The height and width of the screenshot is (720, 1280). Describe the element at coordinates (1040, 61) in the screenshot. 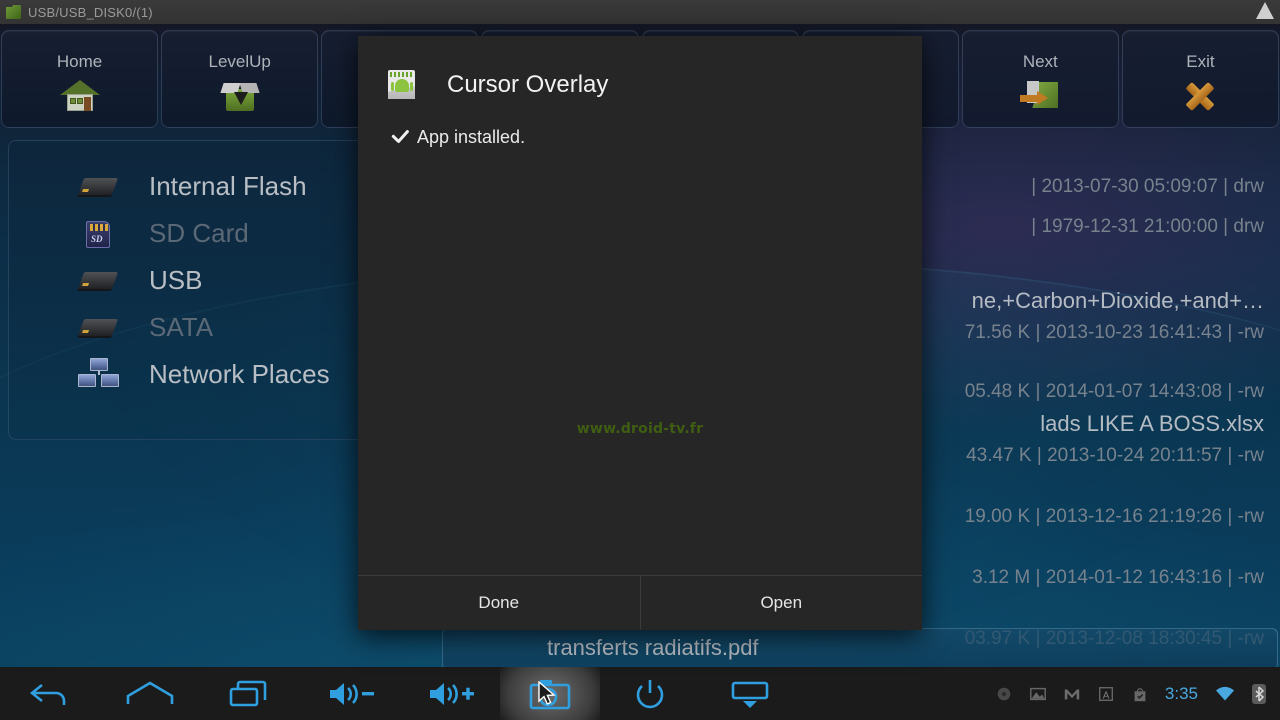

I see `toolbar-button-label: Next` at that location.